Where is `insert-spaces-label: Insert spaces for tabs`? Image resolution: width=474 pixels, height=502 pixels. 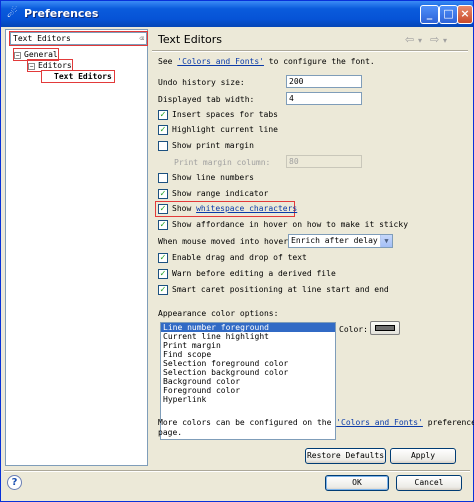
insert-spaces-label: Insert spaces for tabs is located at coordinates (225, 114).